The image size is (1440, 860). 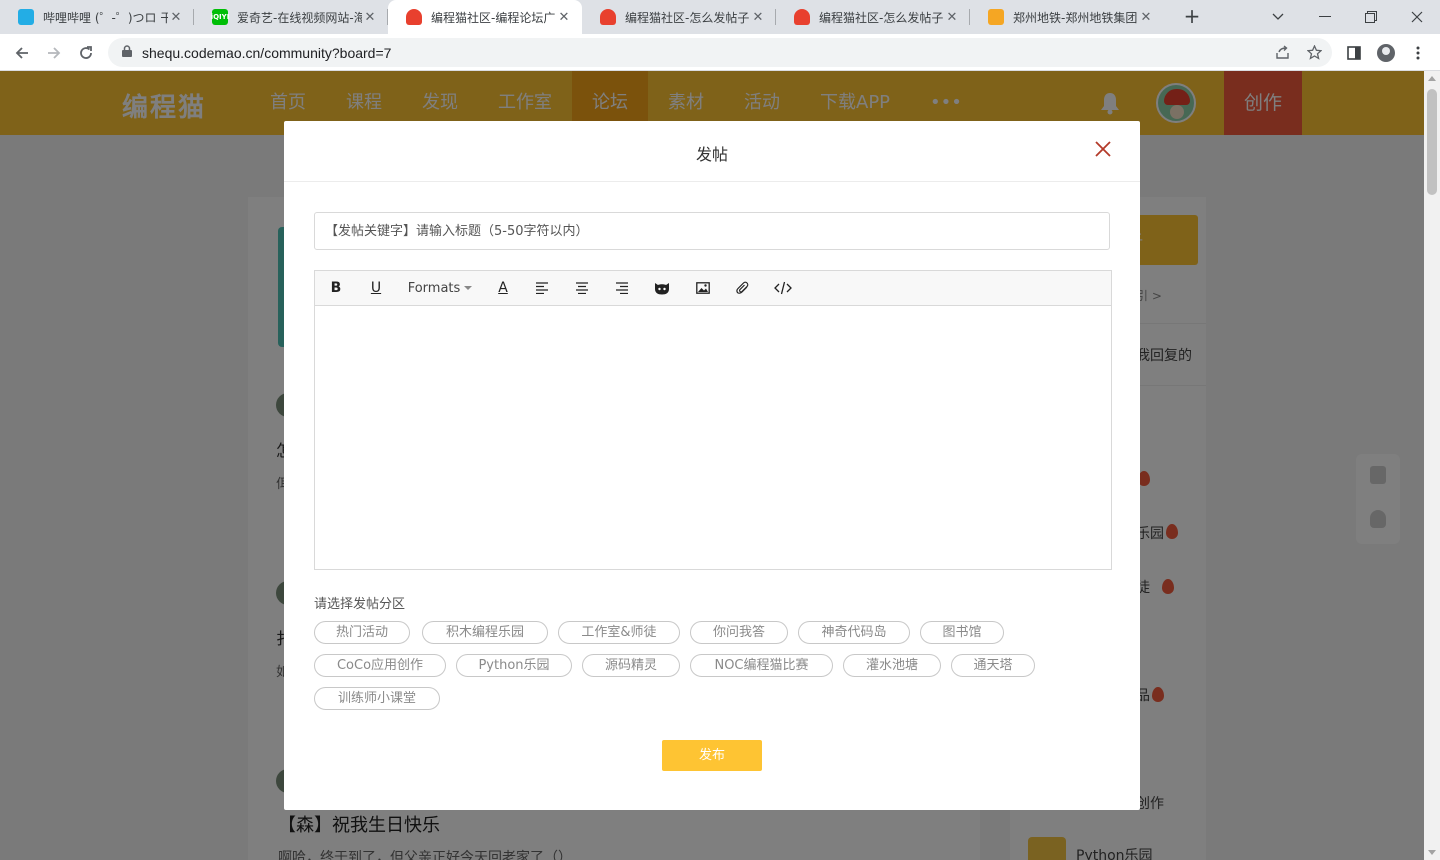 I want to click on attachment-icon, so click(x=743, y=288).